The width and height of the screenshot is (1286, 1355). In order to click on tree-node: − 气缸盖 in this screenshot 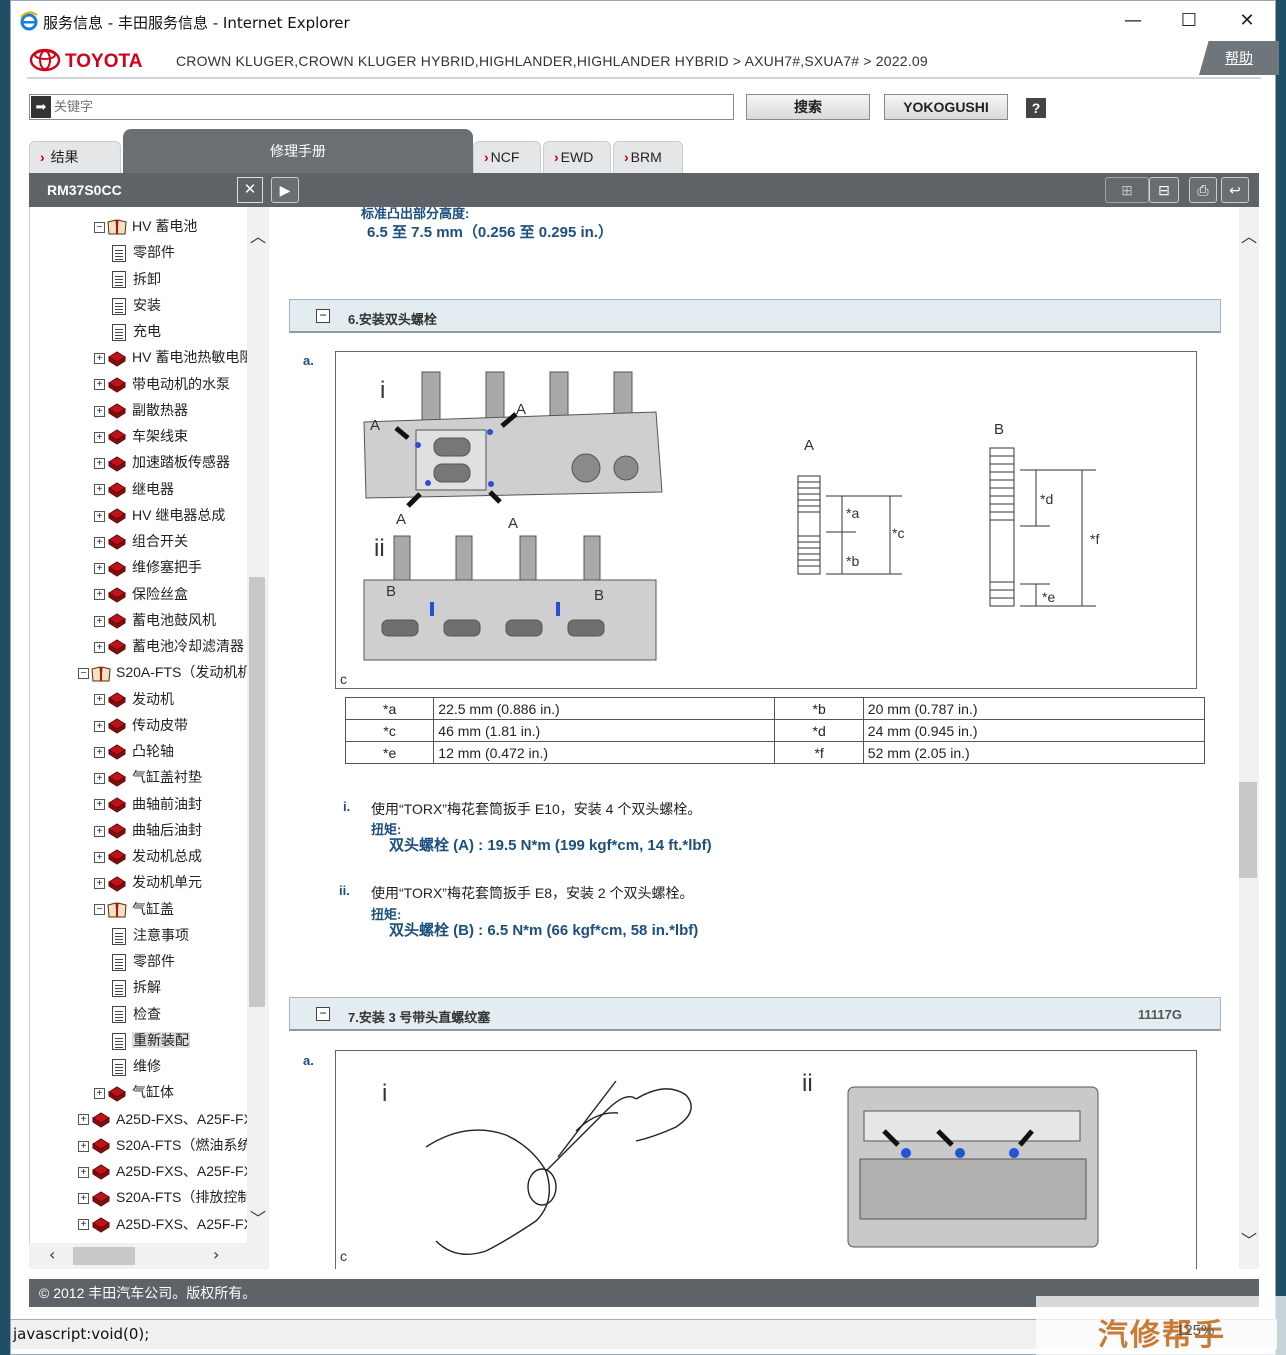, I will do `click(134, 909)`.